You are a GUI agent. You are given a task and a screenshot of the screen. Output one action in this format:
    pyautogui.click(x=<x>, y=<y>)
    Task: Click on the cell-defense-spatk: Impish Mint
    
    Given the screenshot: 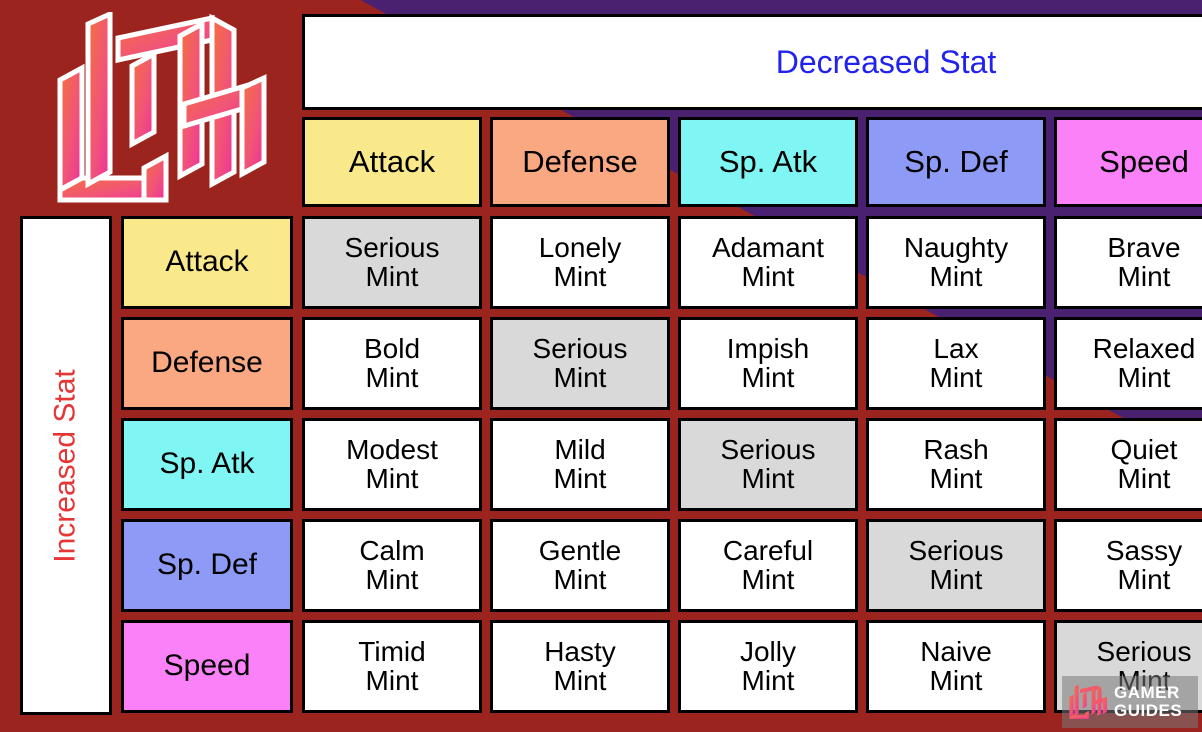 What is the action you would take?
    pyautogui.click(x=768, y=363)
    